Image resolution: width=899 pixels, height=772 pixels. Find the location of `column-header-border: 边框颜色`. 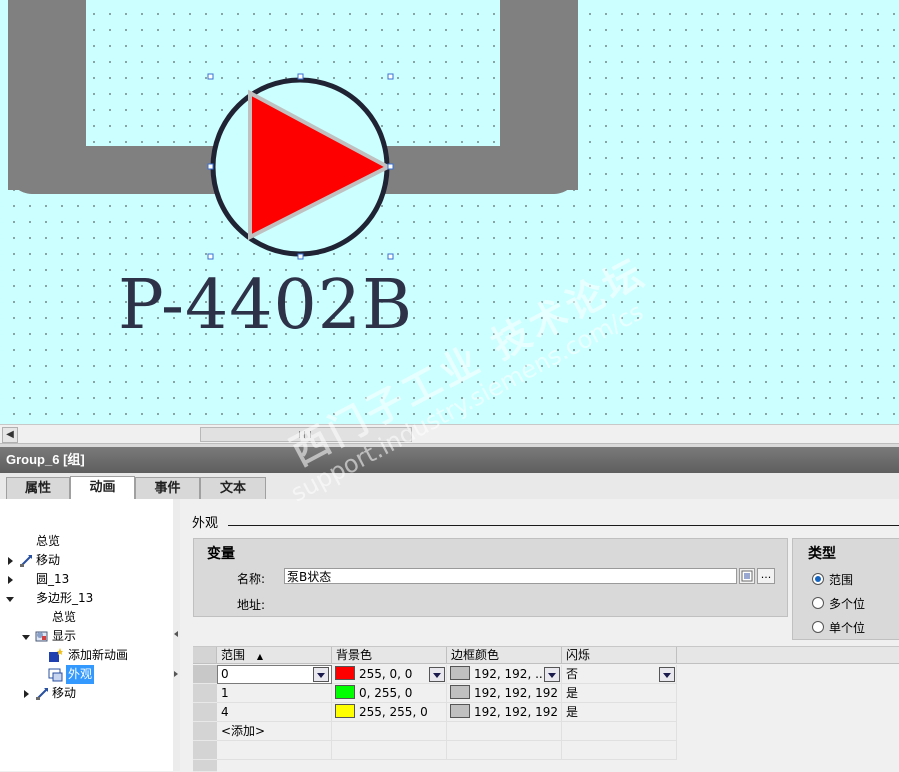

column-header-border: 边框颜色 is located at coordinates (504, 655).